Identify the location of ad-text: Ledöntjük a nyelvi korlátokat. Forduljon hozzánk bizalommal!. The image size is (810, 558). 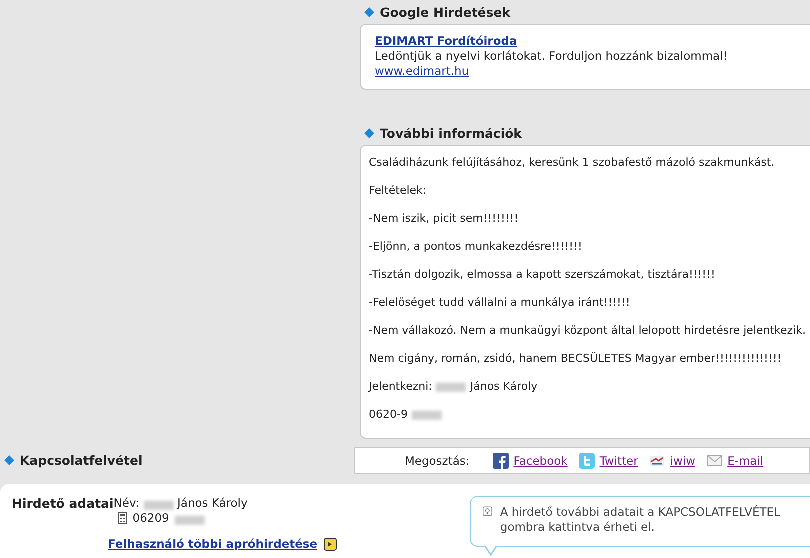
(551, 56).